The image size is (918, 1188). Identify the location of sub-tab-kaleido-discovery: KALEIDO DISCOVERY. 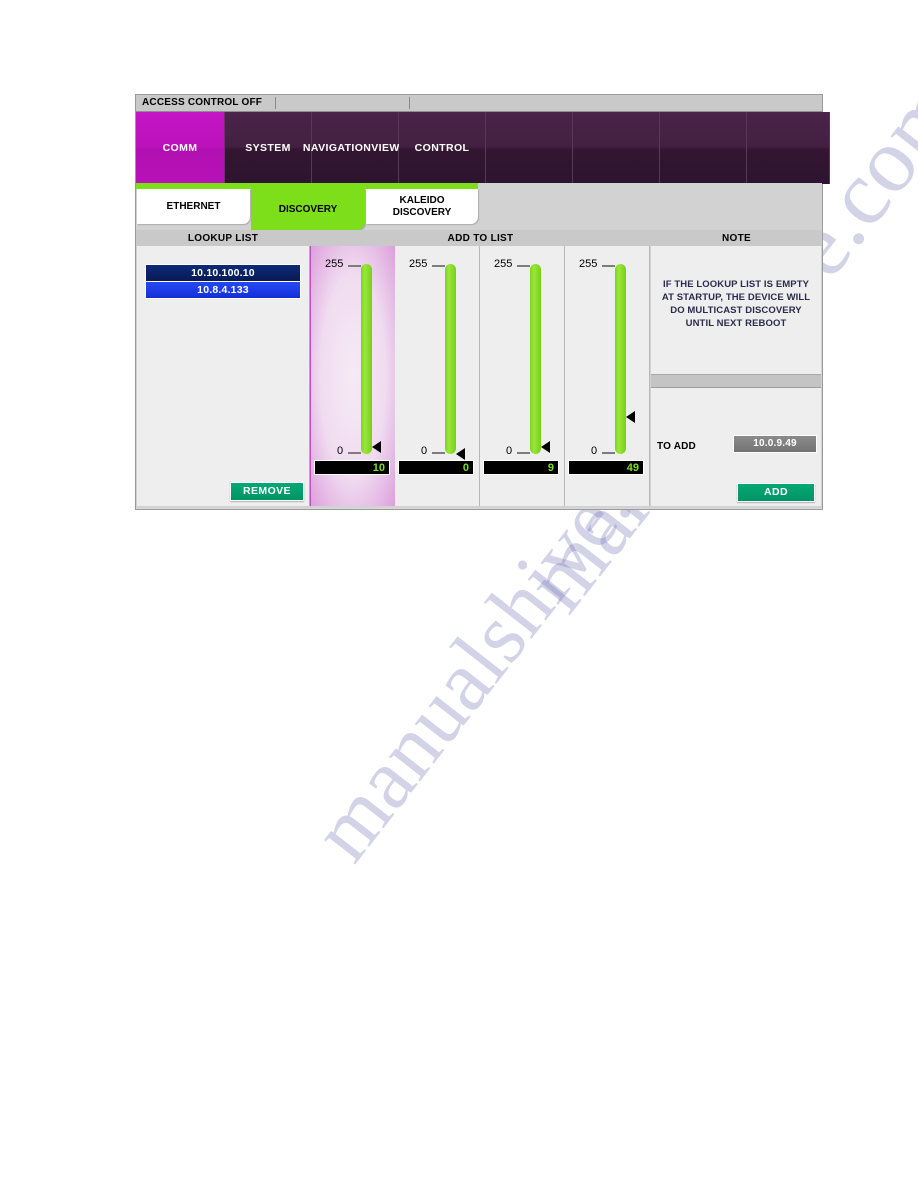
(422, 206).